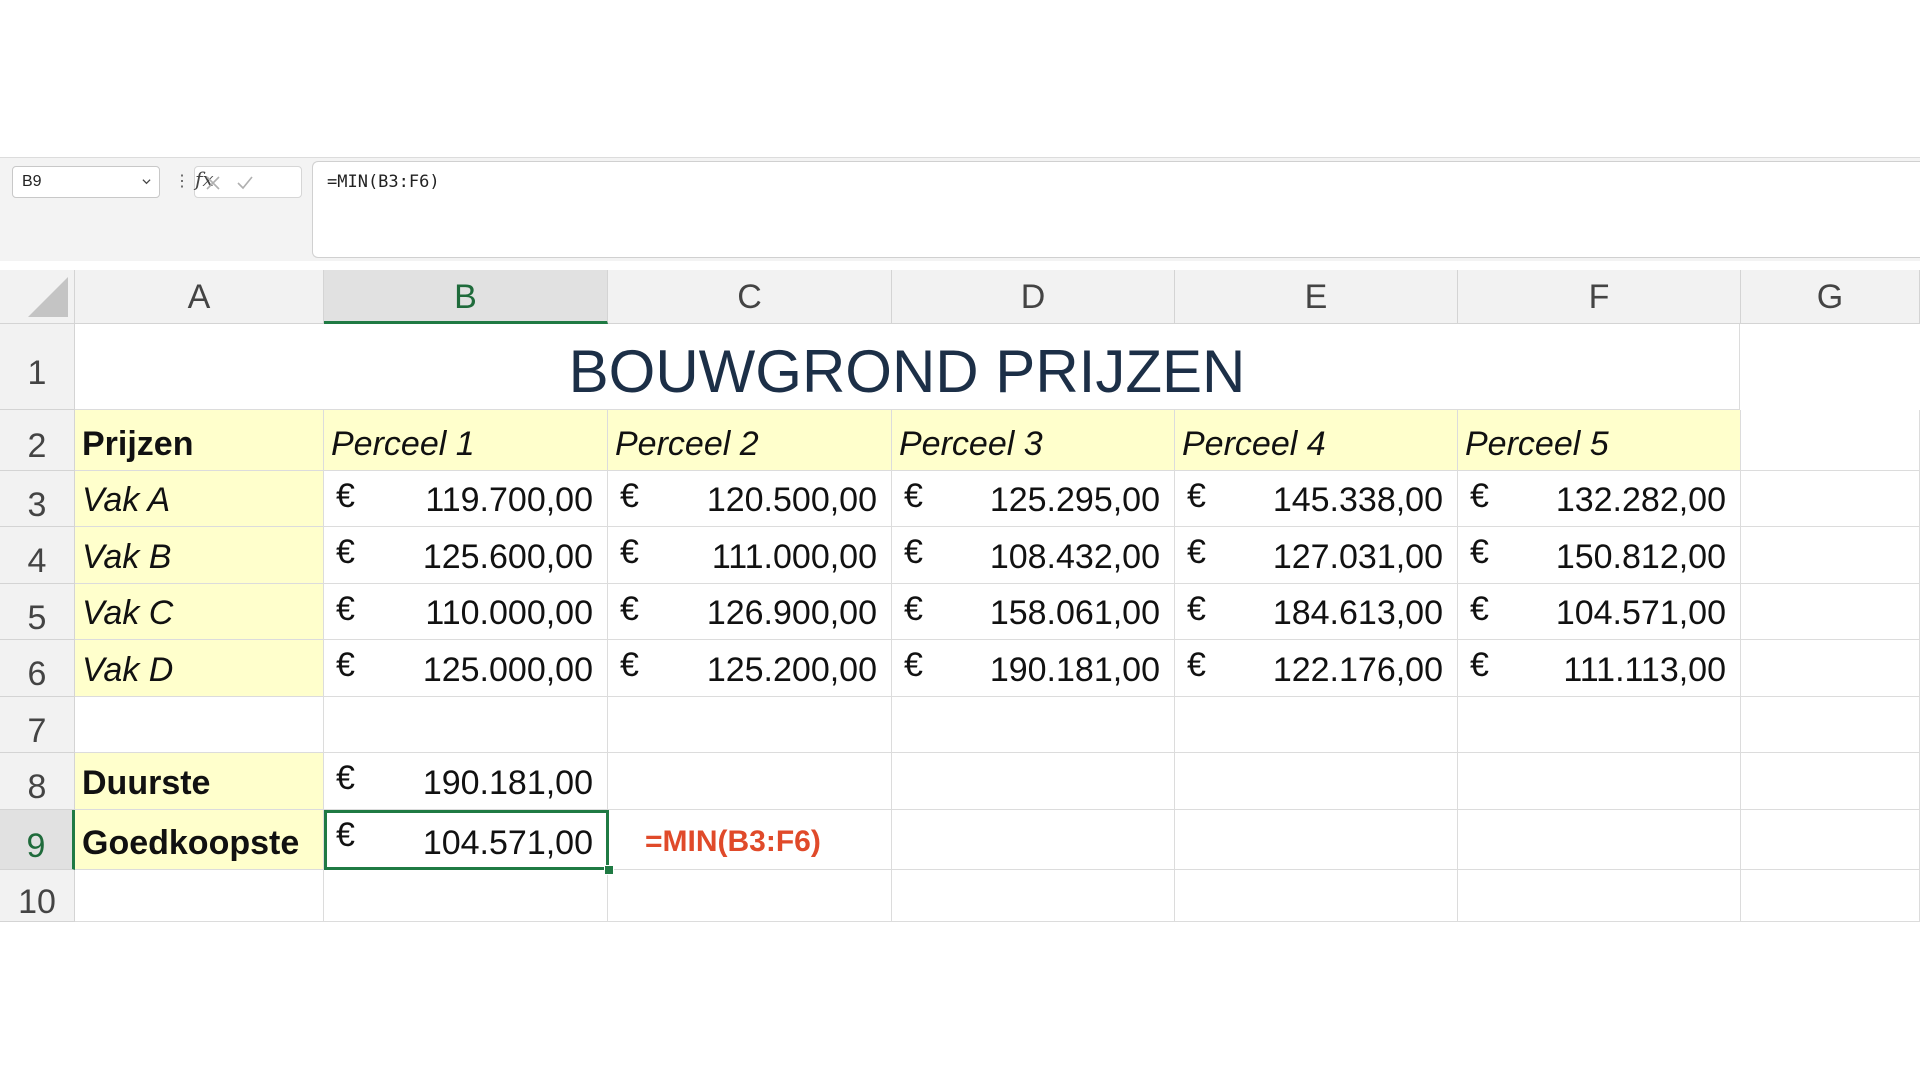 The width and height of the screenshot is (1920, 1080). Describe the element at coordinates (1316, 840) in the screenshot. I see `cell-e9` at that location.